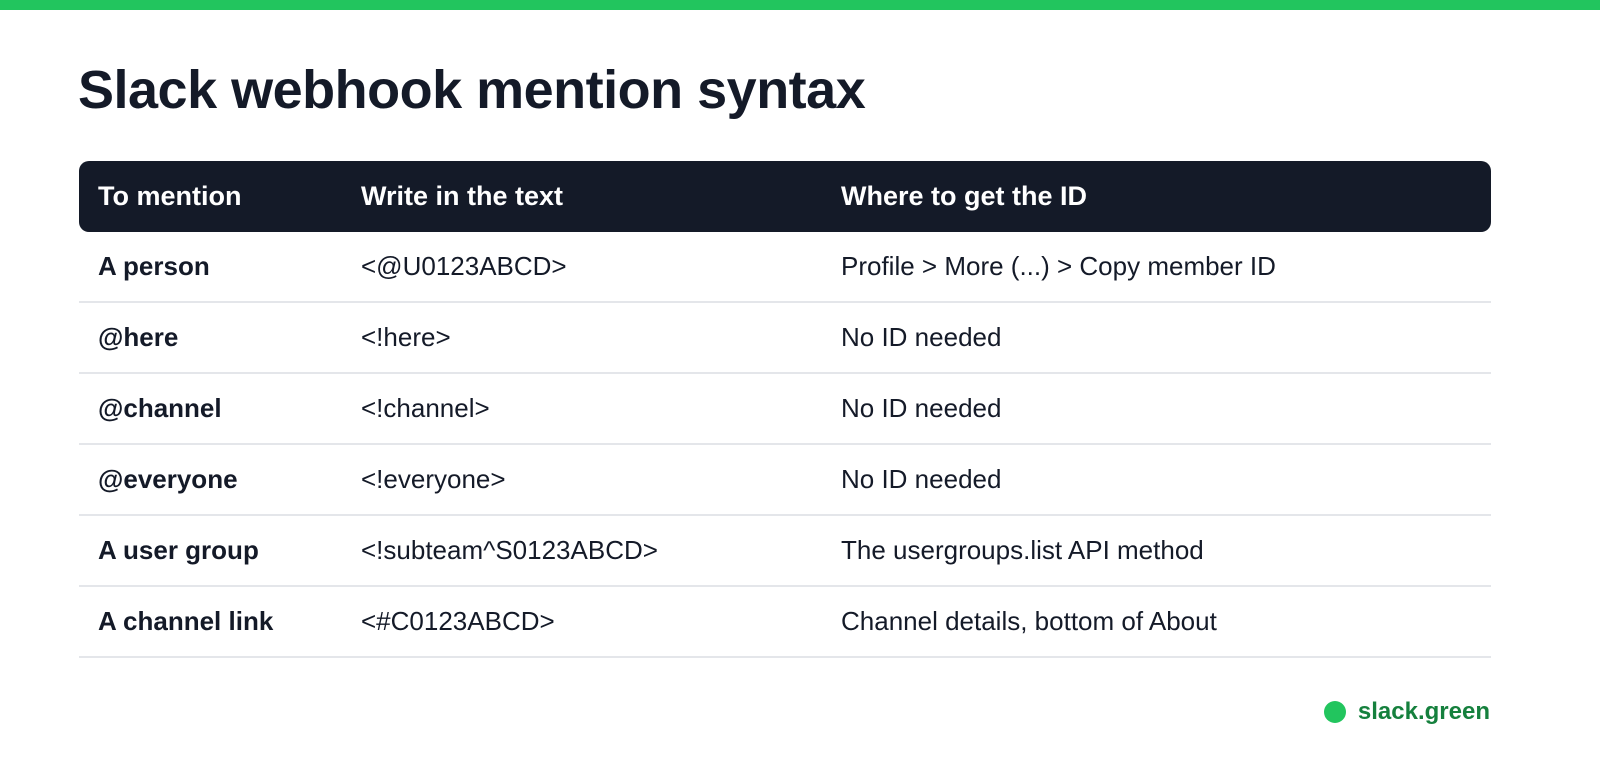 Image resolution: width=1600 pixels, height=772 pixels. Describe the element at coordinates (154, 266) in the screenshot. I see `mention-target-cell: A person` at that location.